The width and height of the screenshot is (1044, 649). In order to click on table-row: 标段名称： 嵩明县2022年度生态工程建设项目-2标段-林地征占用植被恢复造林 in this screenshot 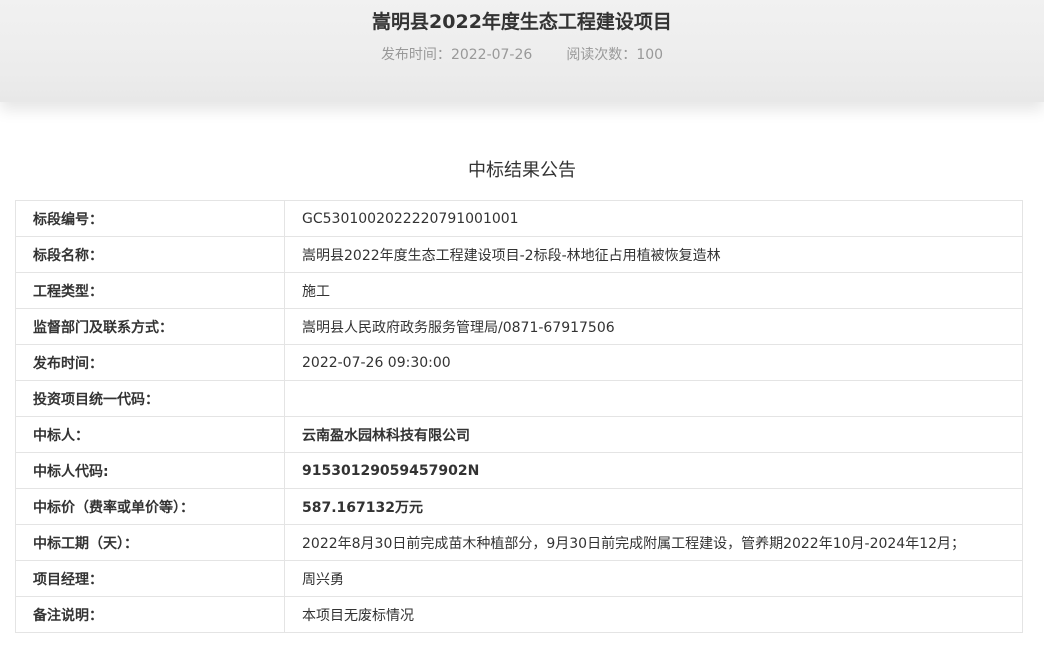, I will do `click(519, 254)`.